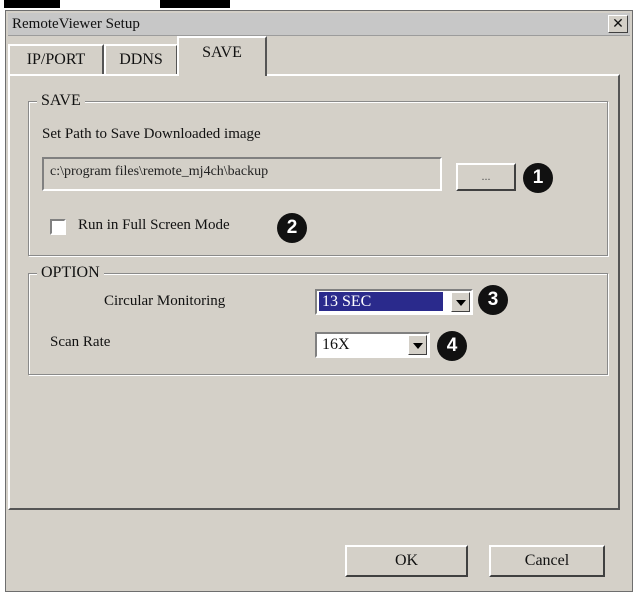 This screenshot has width=636, height=595. What do you see at coordinates (381, 301) in the screenshot?
I see `circular-monitoring-value: 13 SEC` at bounding box center [381, 301].